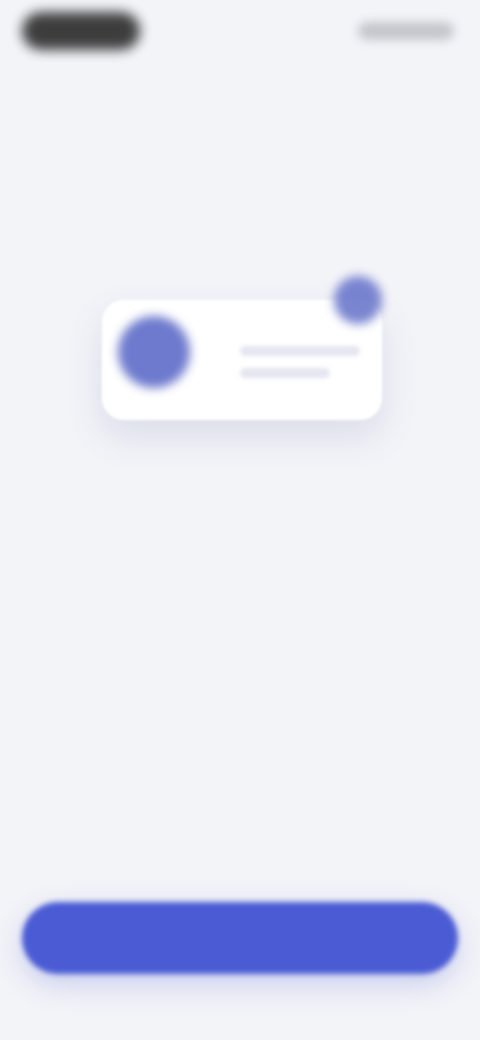 The image size is (480, 1040). Describe the element at coordinates (154, 352) in the screenshot. I see `profile-circle-icon` at that location.